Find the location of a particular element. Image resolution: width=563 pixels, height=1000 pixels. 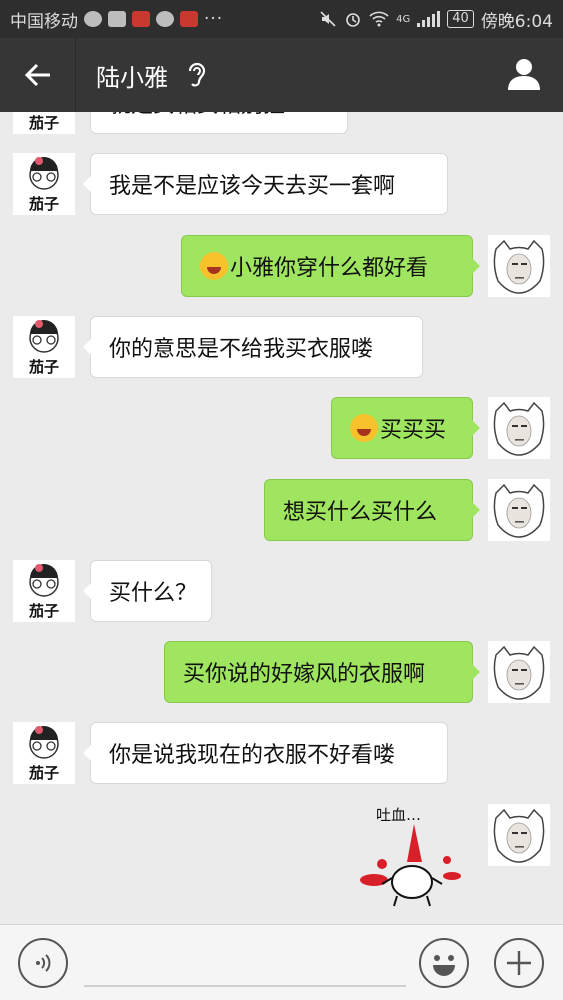

app-icon is located at coordinates (117, 19).